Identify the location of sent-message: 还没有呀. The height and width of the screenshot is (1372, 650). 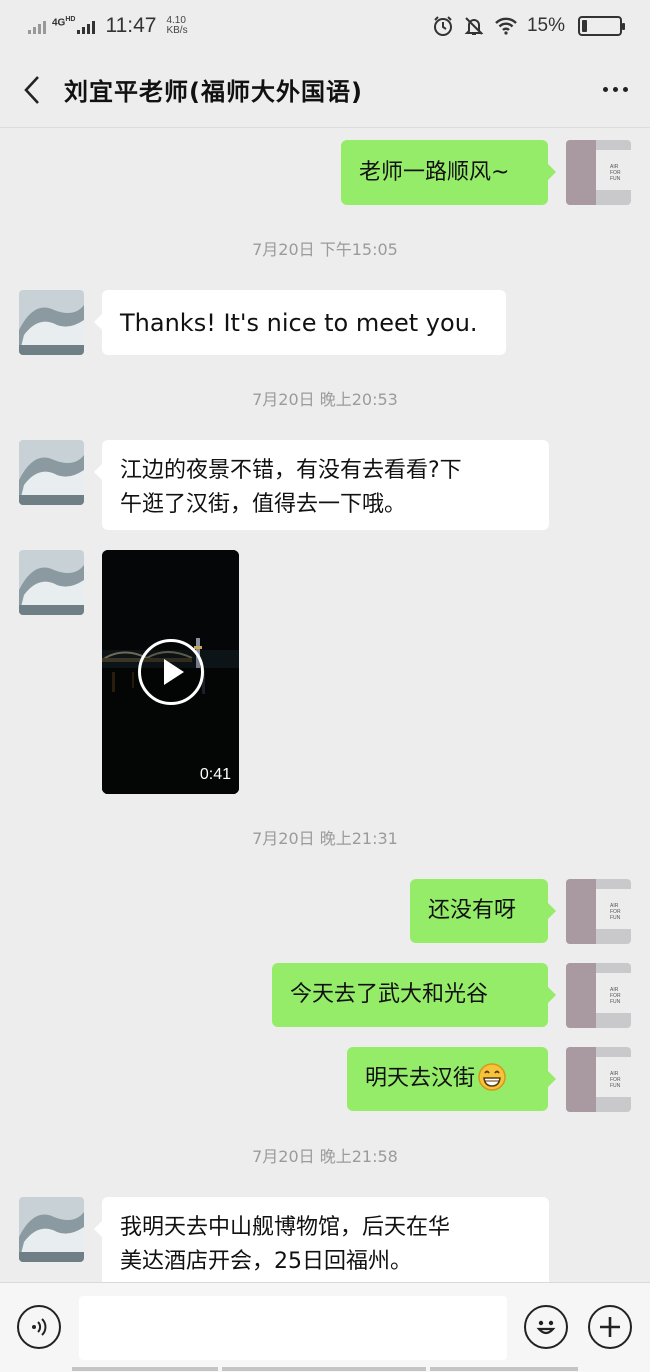
(483, 911).